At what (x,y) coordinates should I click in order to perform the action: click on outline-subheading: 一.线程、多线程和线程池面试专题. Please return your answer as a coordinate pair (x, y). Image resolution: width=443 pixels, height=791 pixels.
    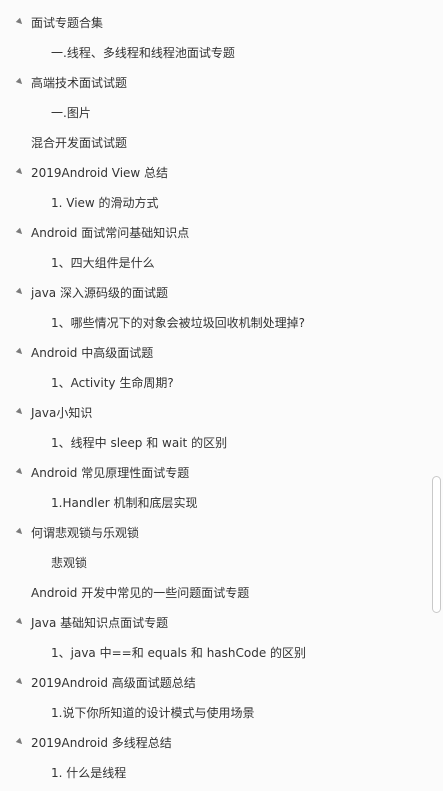
    Looking at the image, I should click on (214, 53).